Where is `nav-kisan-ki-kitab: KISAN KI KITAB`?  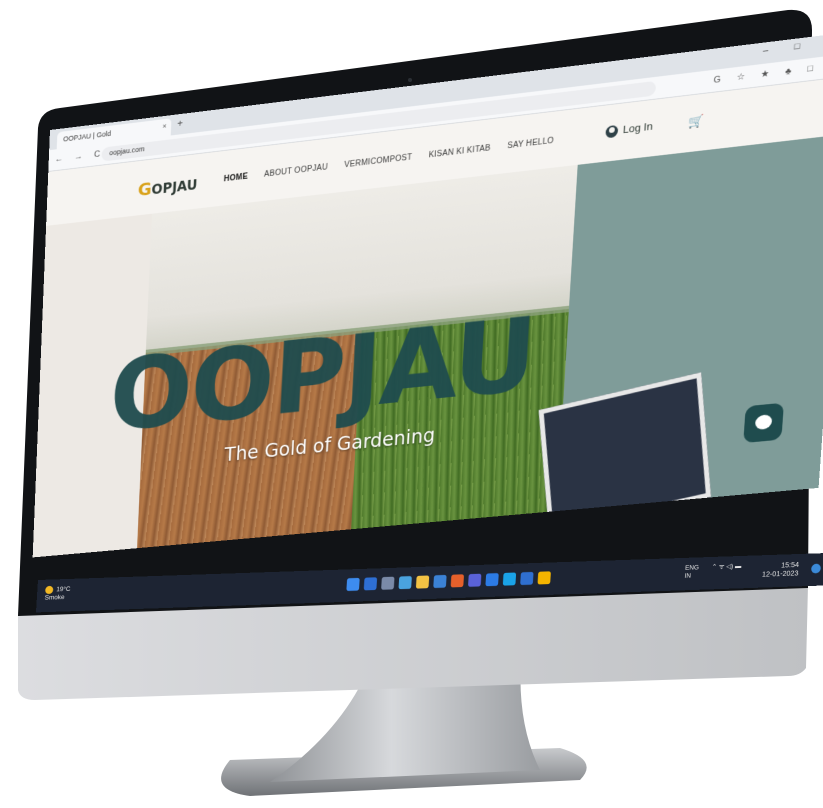 nav-kisan-ki-kitab: KISAN KI KITAB is located at coordinates (459, 152).